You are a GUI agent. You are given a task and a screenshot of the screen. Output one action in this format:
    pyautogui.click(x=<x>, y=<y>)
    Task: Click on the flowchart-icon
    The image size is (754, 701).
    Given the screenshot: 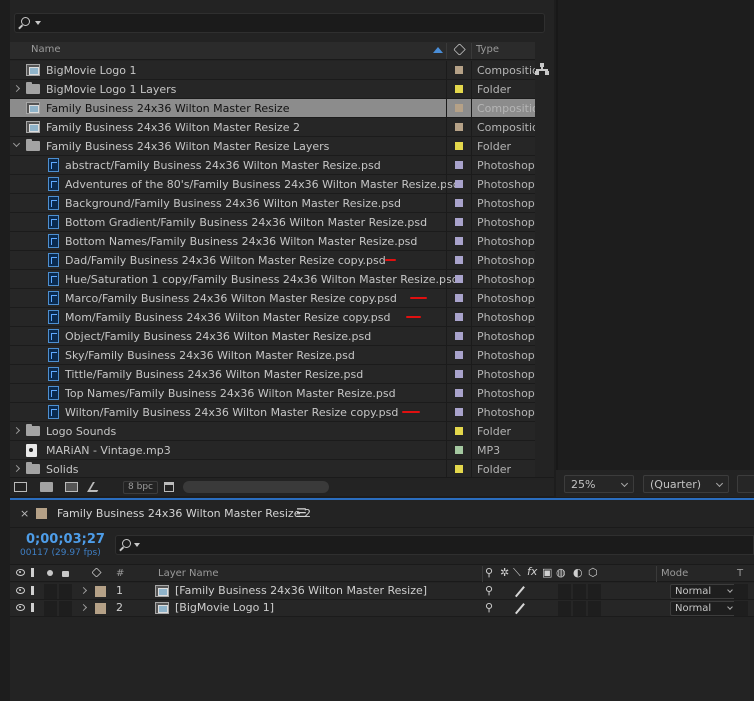 What is the action you would take?
    pyautogui.click(x=542, y=69)
    